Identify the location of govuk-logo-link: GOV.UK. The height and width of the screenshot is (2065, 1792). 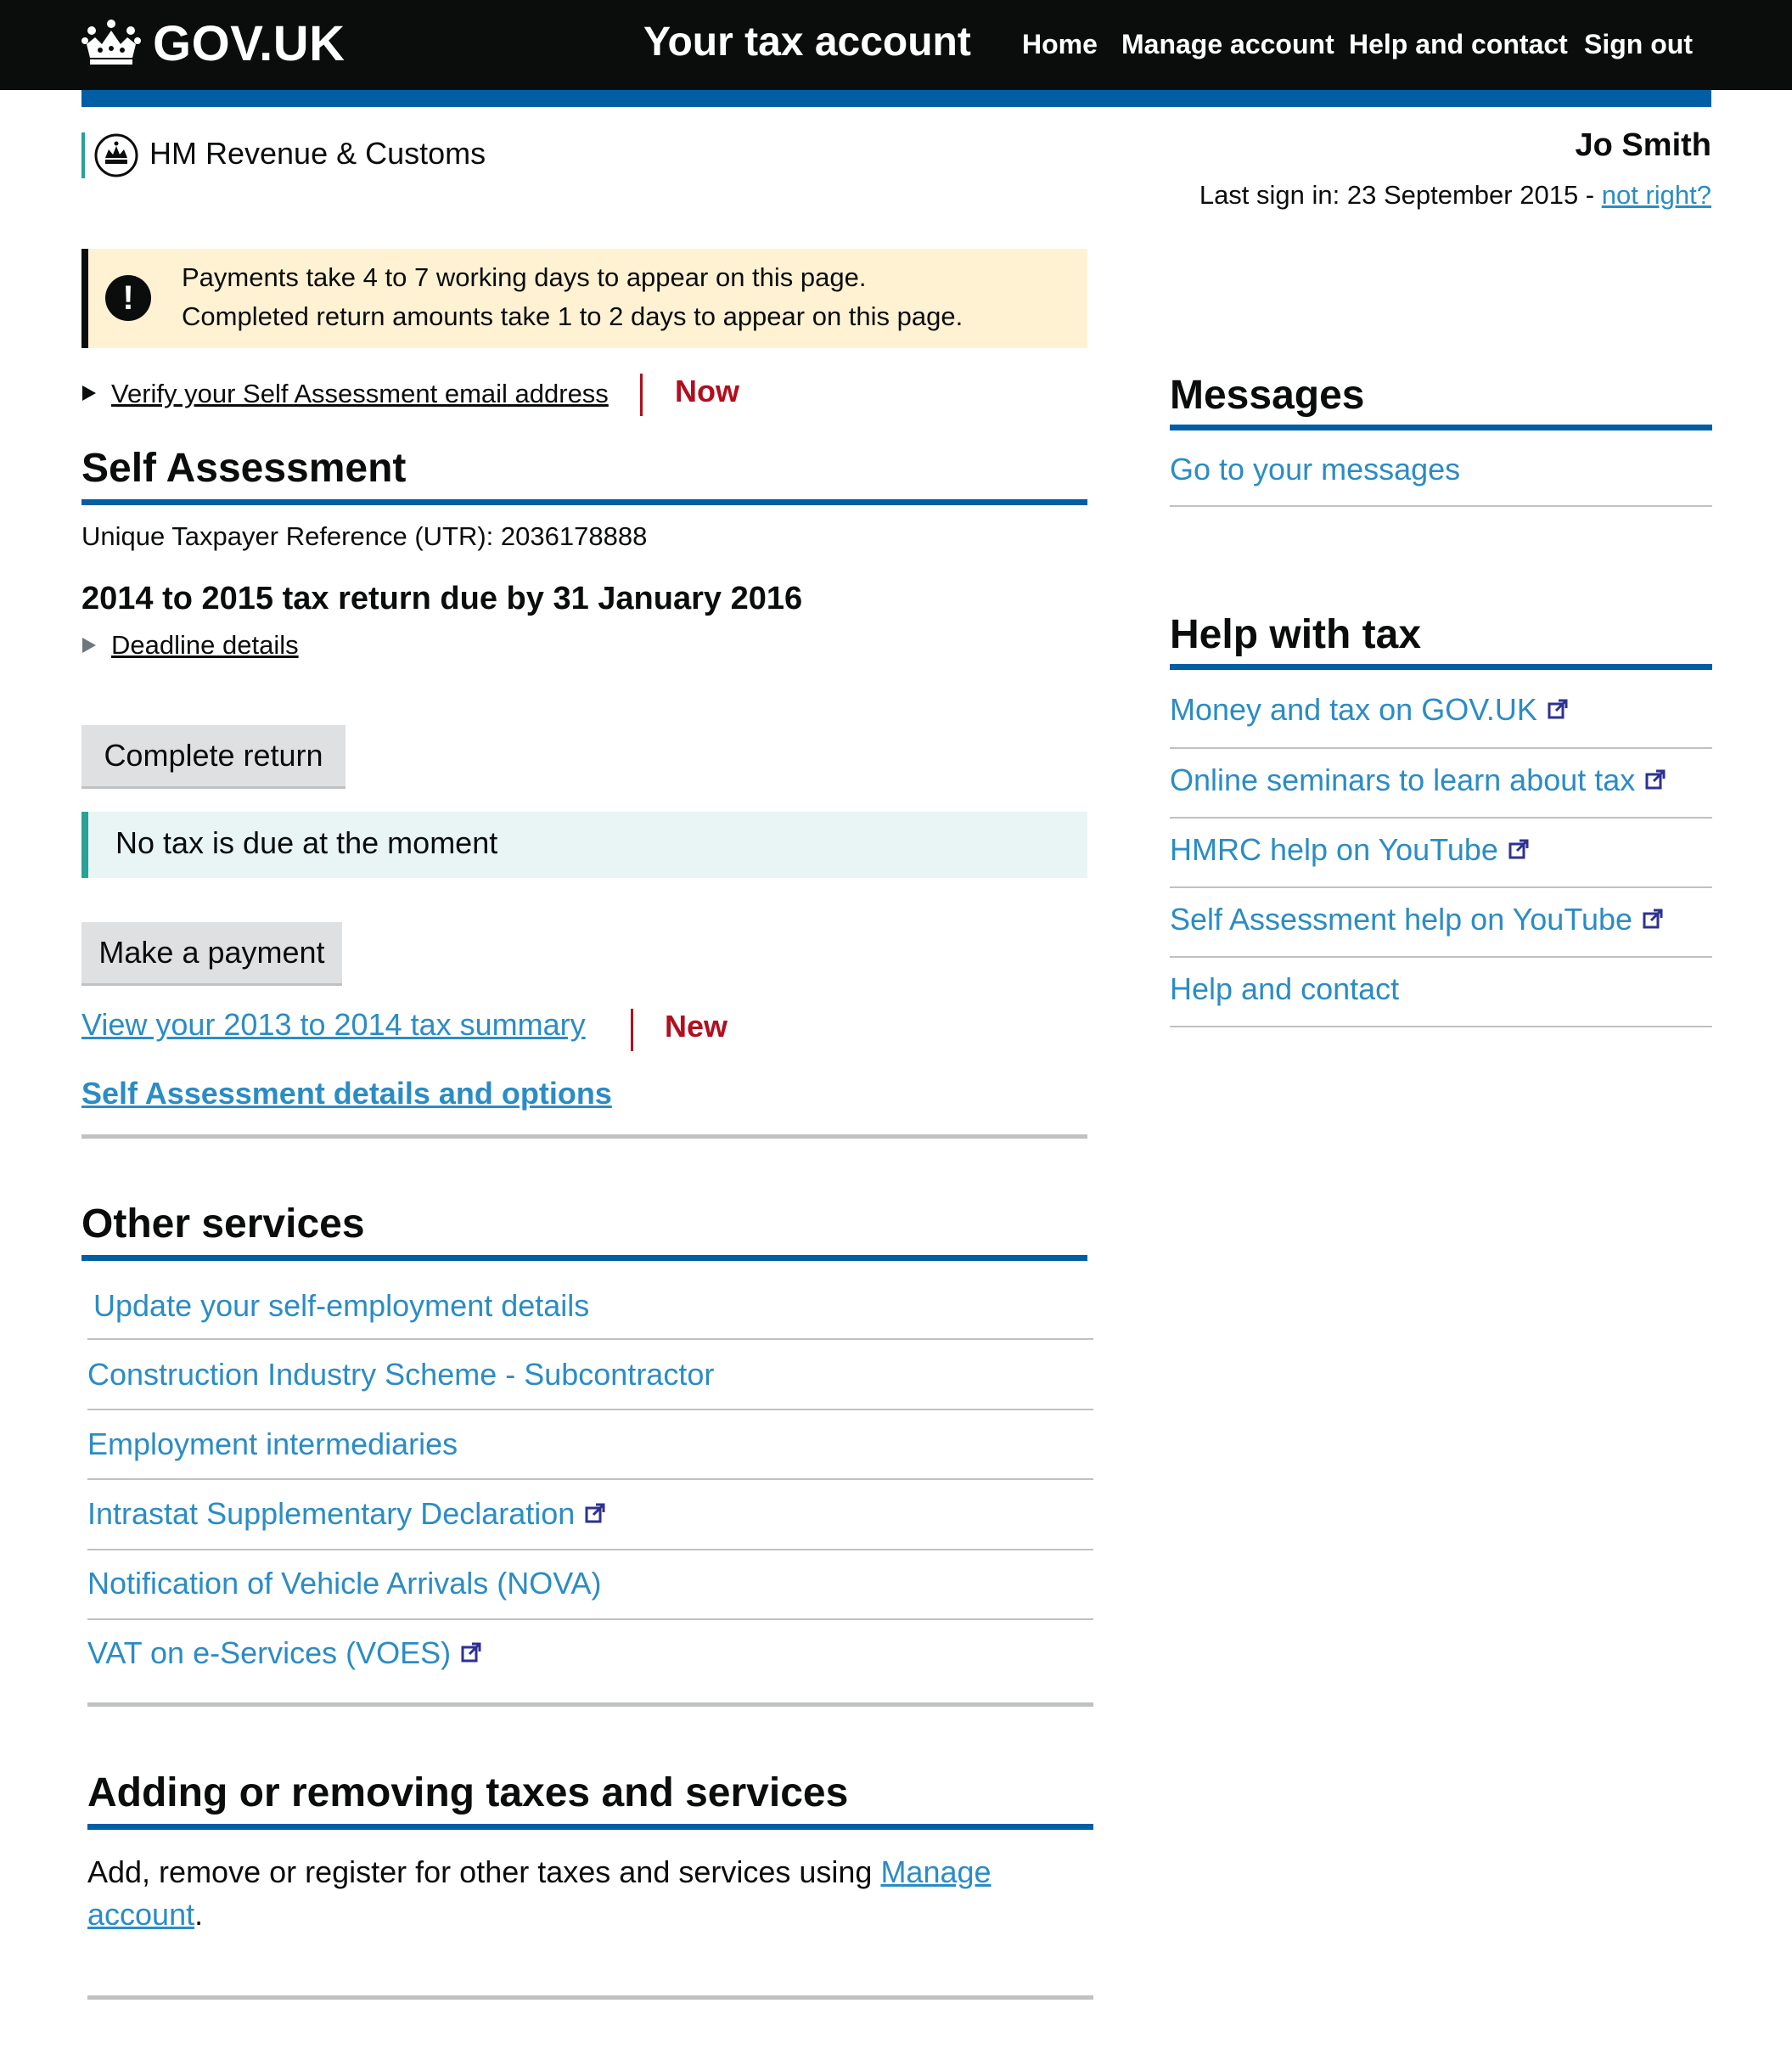
(249, 43).